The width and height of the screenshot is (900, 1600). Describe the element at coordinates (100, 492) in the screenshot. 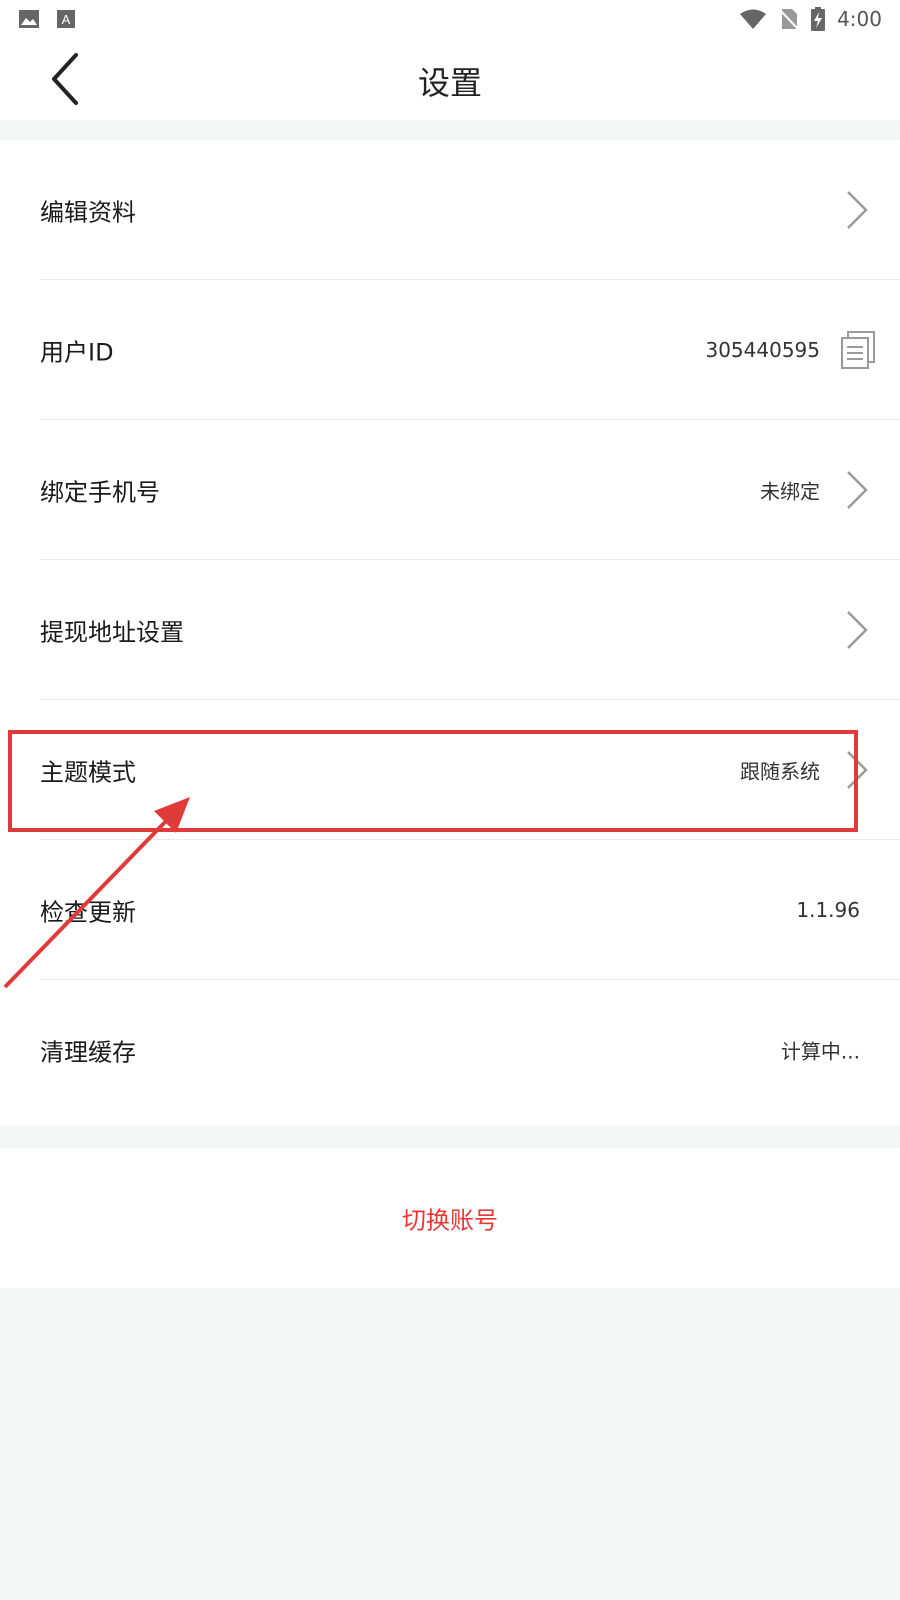

I see `row-label: 绑定手机号` at that location.